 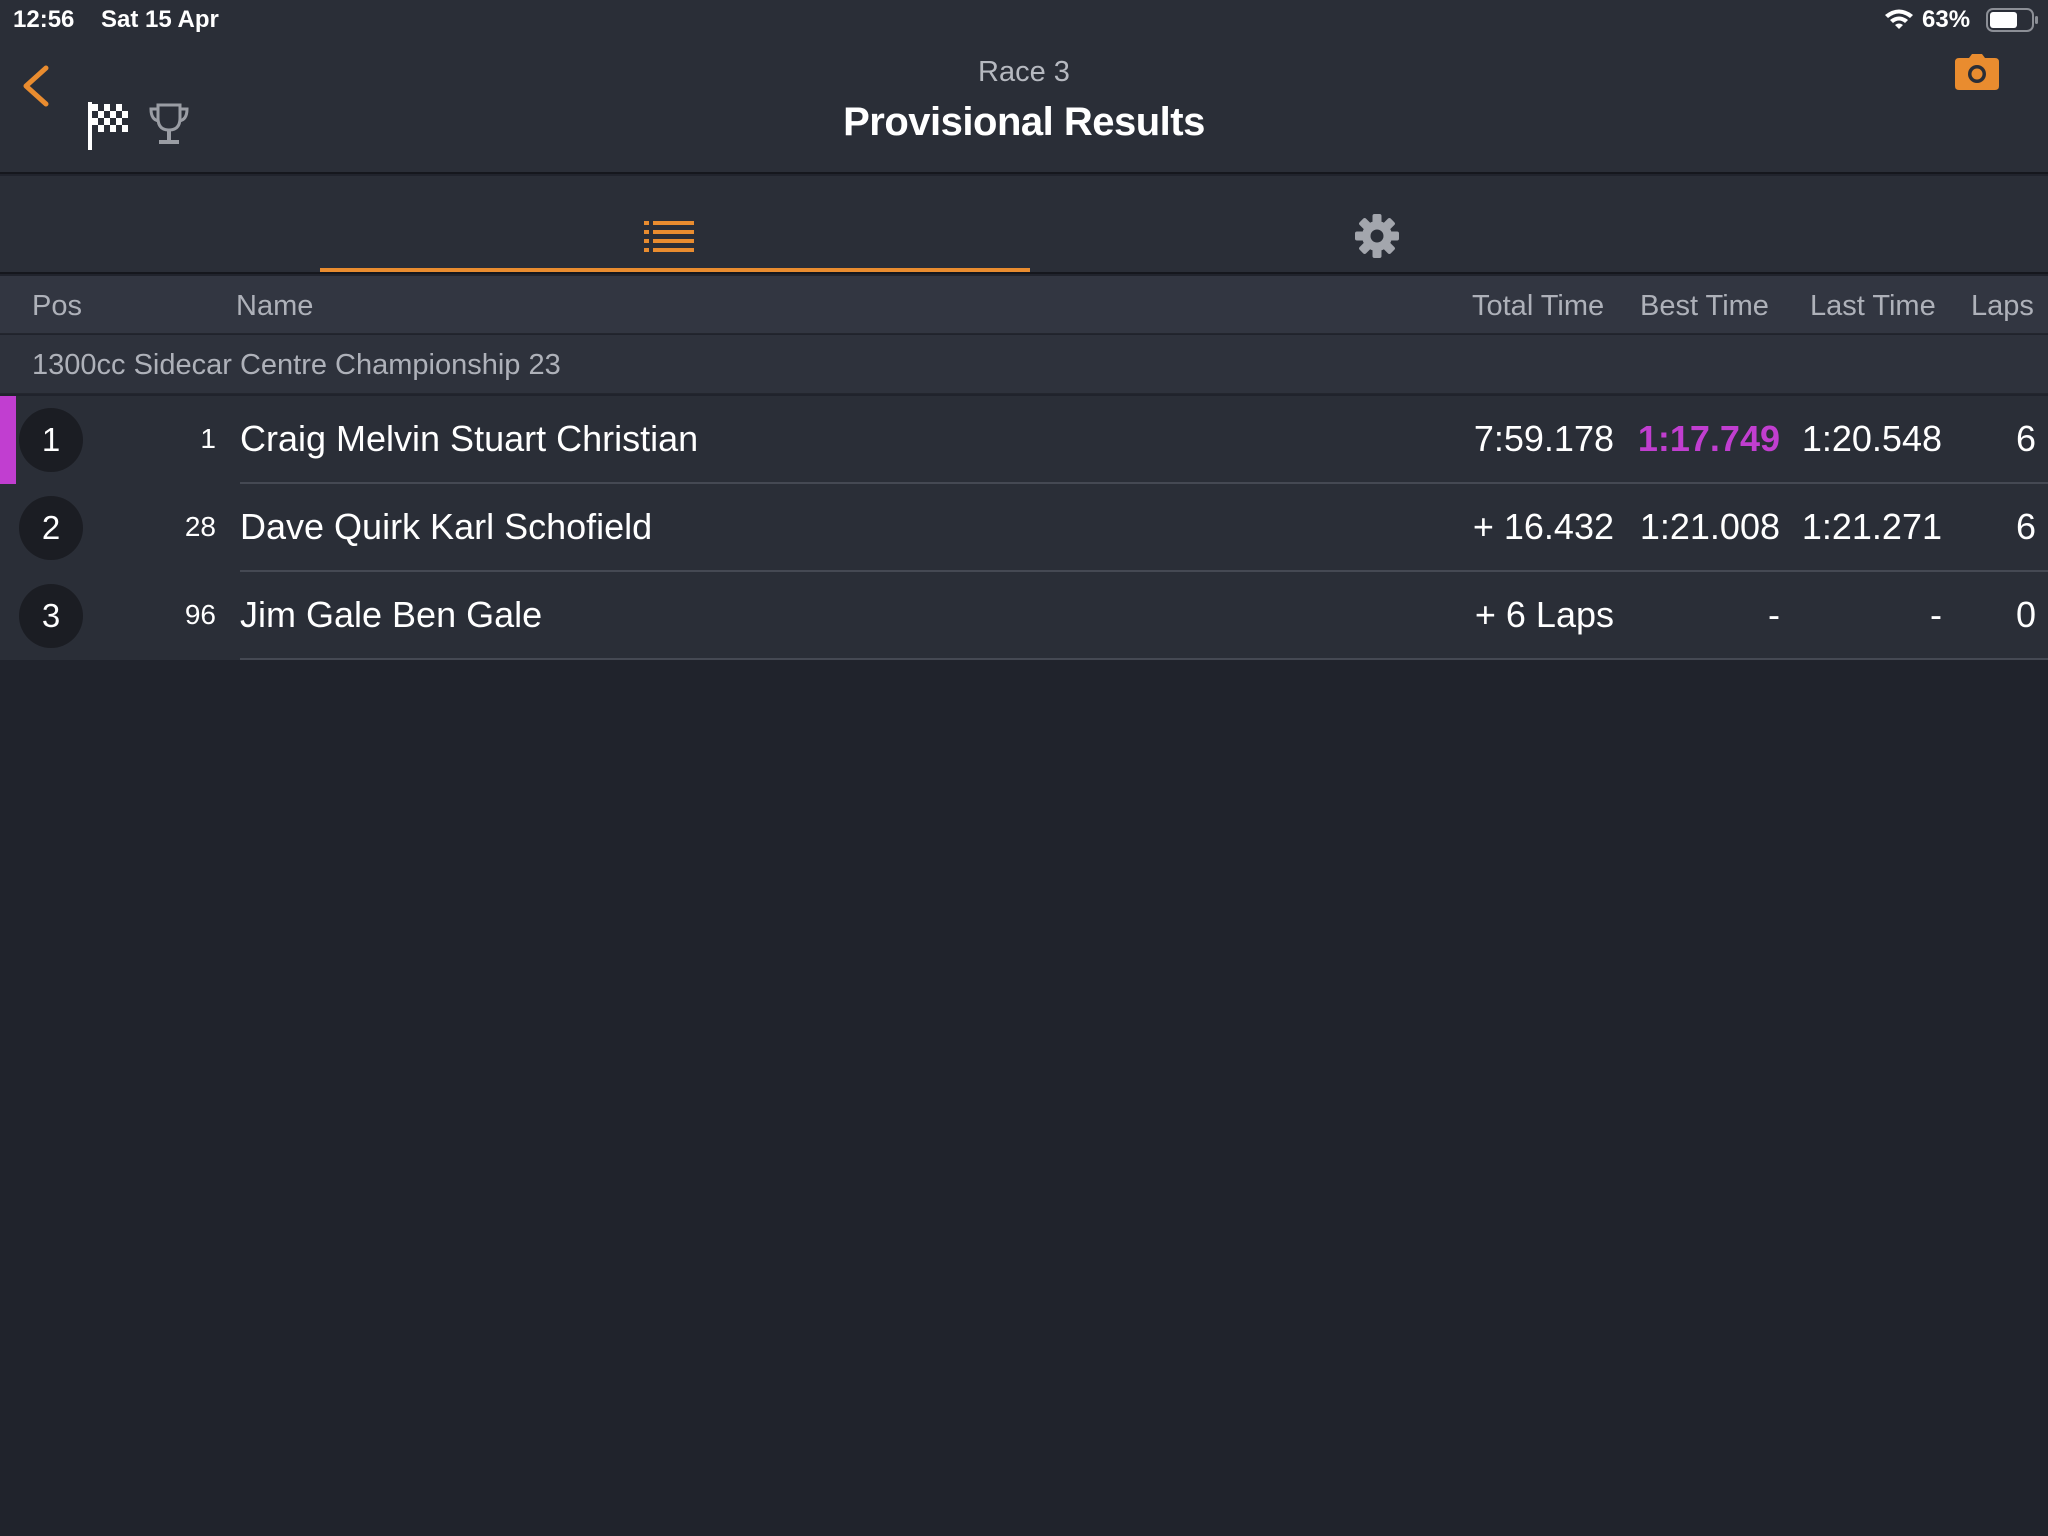 I want to click on race-subtitle: Race 3, so click(x=1024, y=72).